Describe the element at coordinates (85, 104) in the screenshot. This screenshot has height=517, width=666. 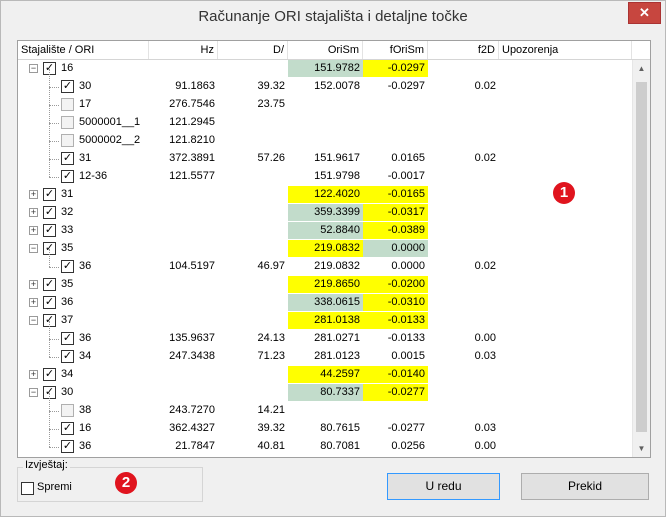
I see `point-name: 17` at that location.